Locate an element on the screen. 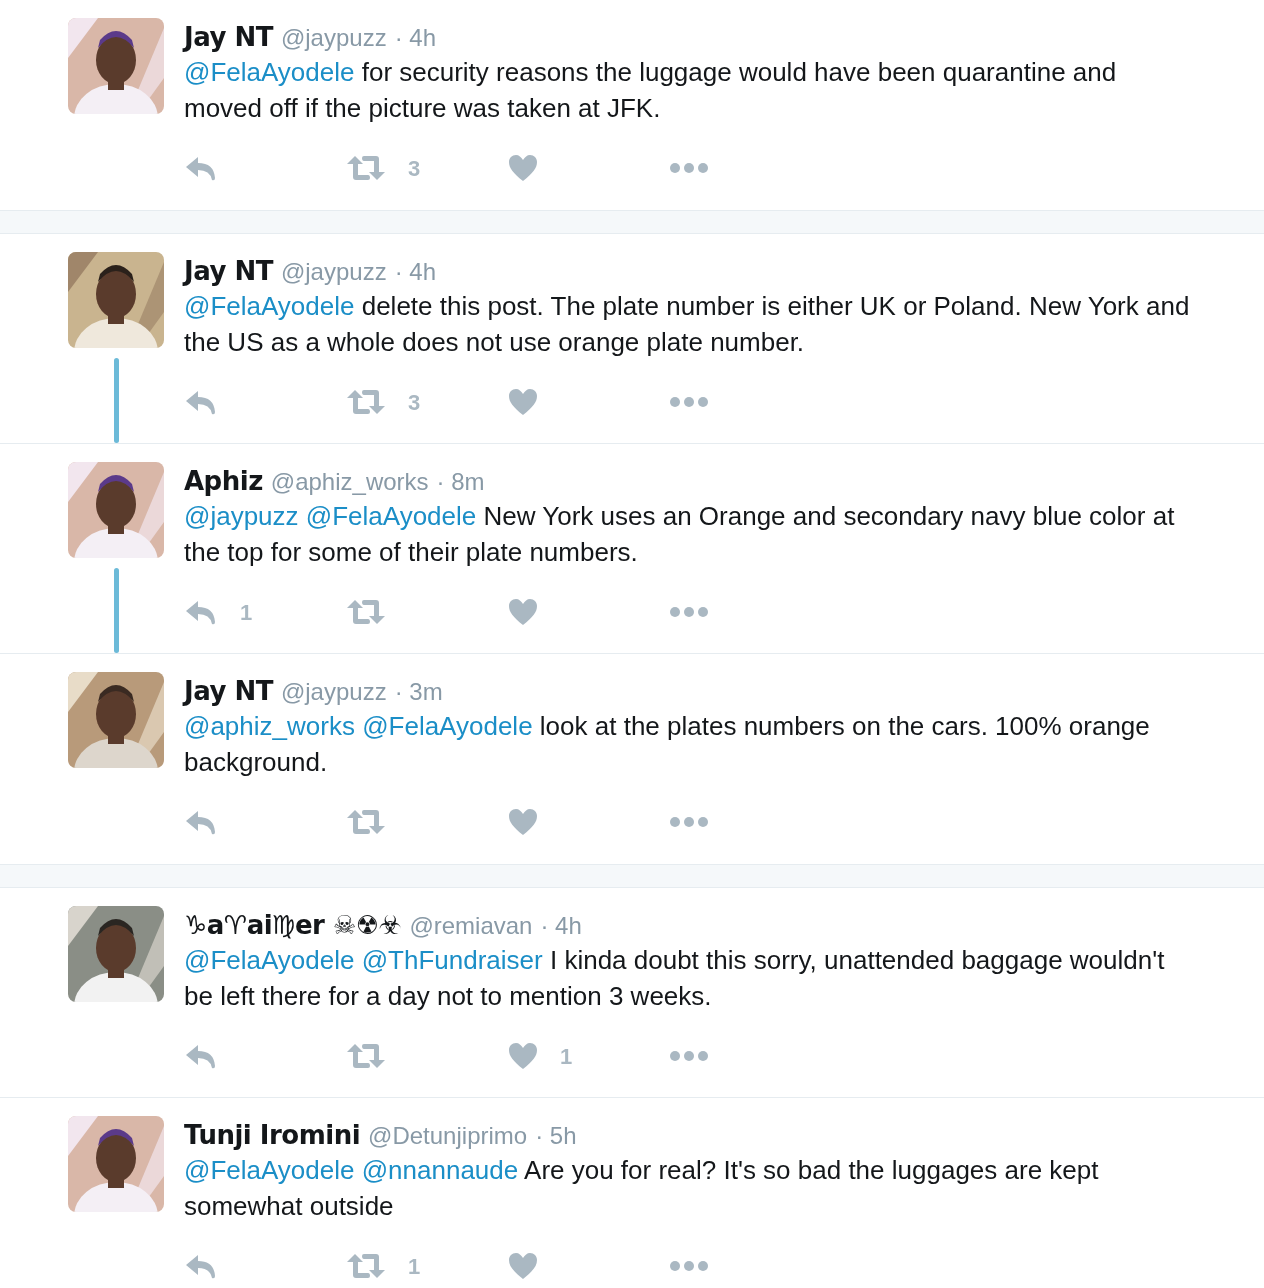 This screenshot has width=1264, height=1288. reply-button: 1 is located at coordinates (218, 612).